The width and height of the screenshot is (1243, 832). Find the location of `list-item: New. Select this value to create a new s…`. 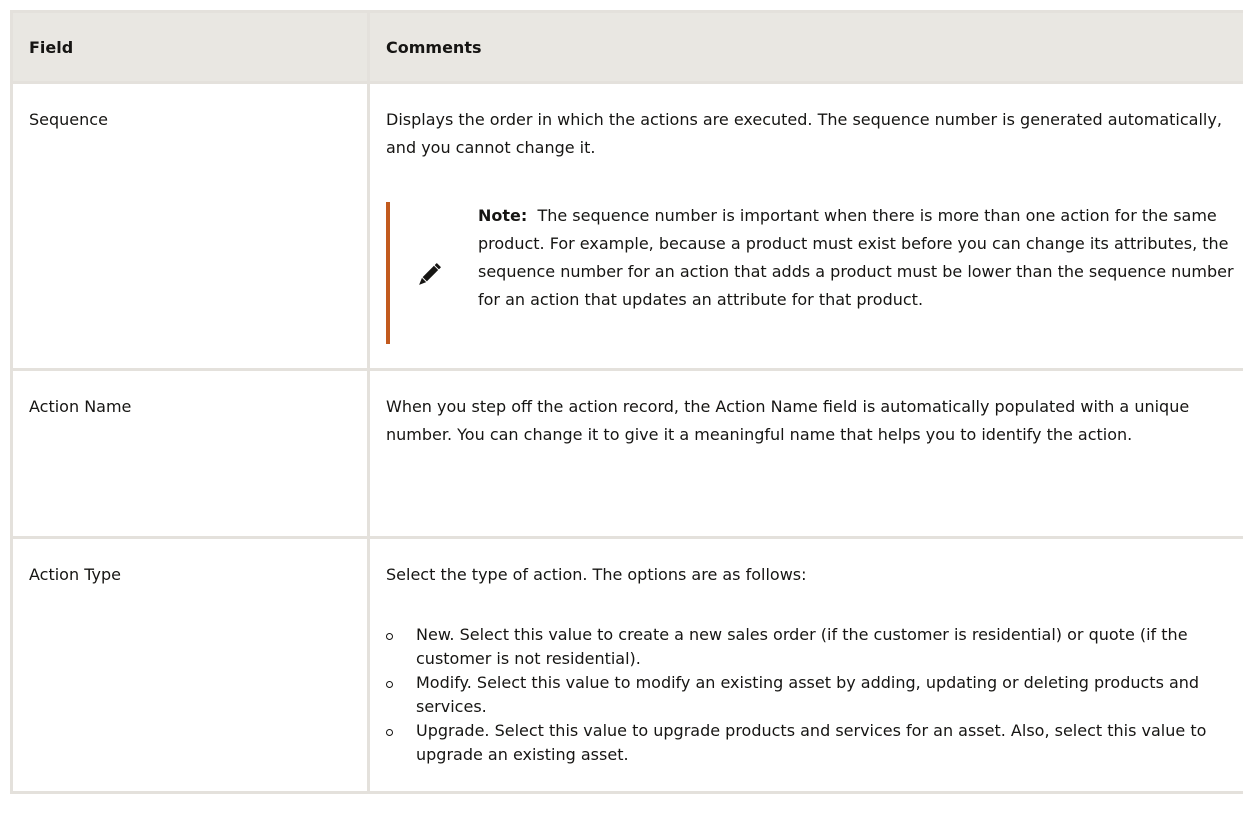

list-item: New. Select this value to create a new s… is located at coordinates (814, 647).